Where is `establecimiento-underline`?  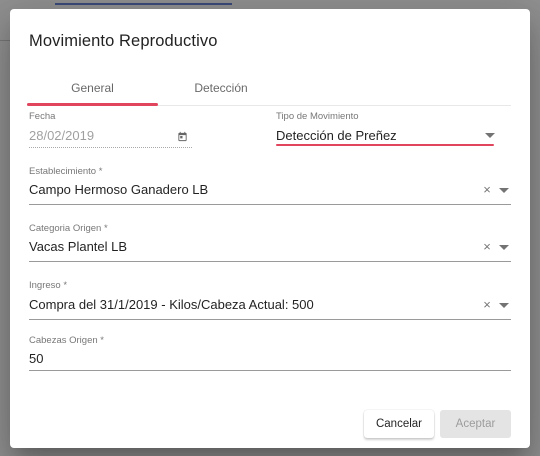
establecimiento-underline is located at coordinates (270, 204).